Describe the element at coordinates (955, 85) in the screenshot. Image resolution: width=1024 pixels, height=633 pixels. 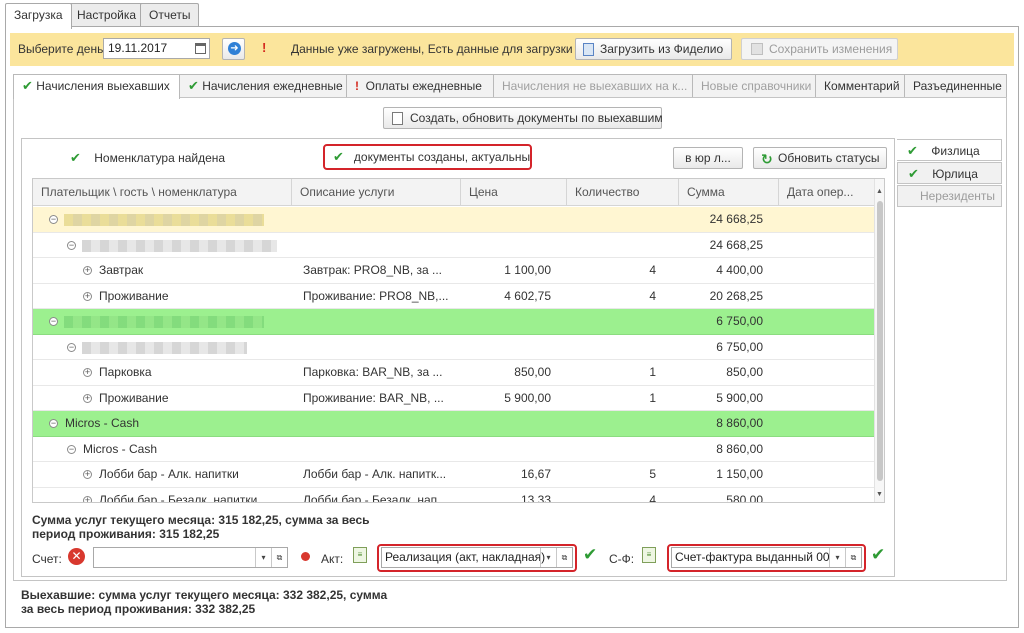
I see `tab-disconnected: Разъединенные` at that location.